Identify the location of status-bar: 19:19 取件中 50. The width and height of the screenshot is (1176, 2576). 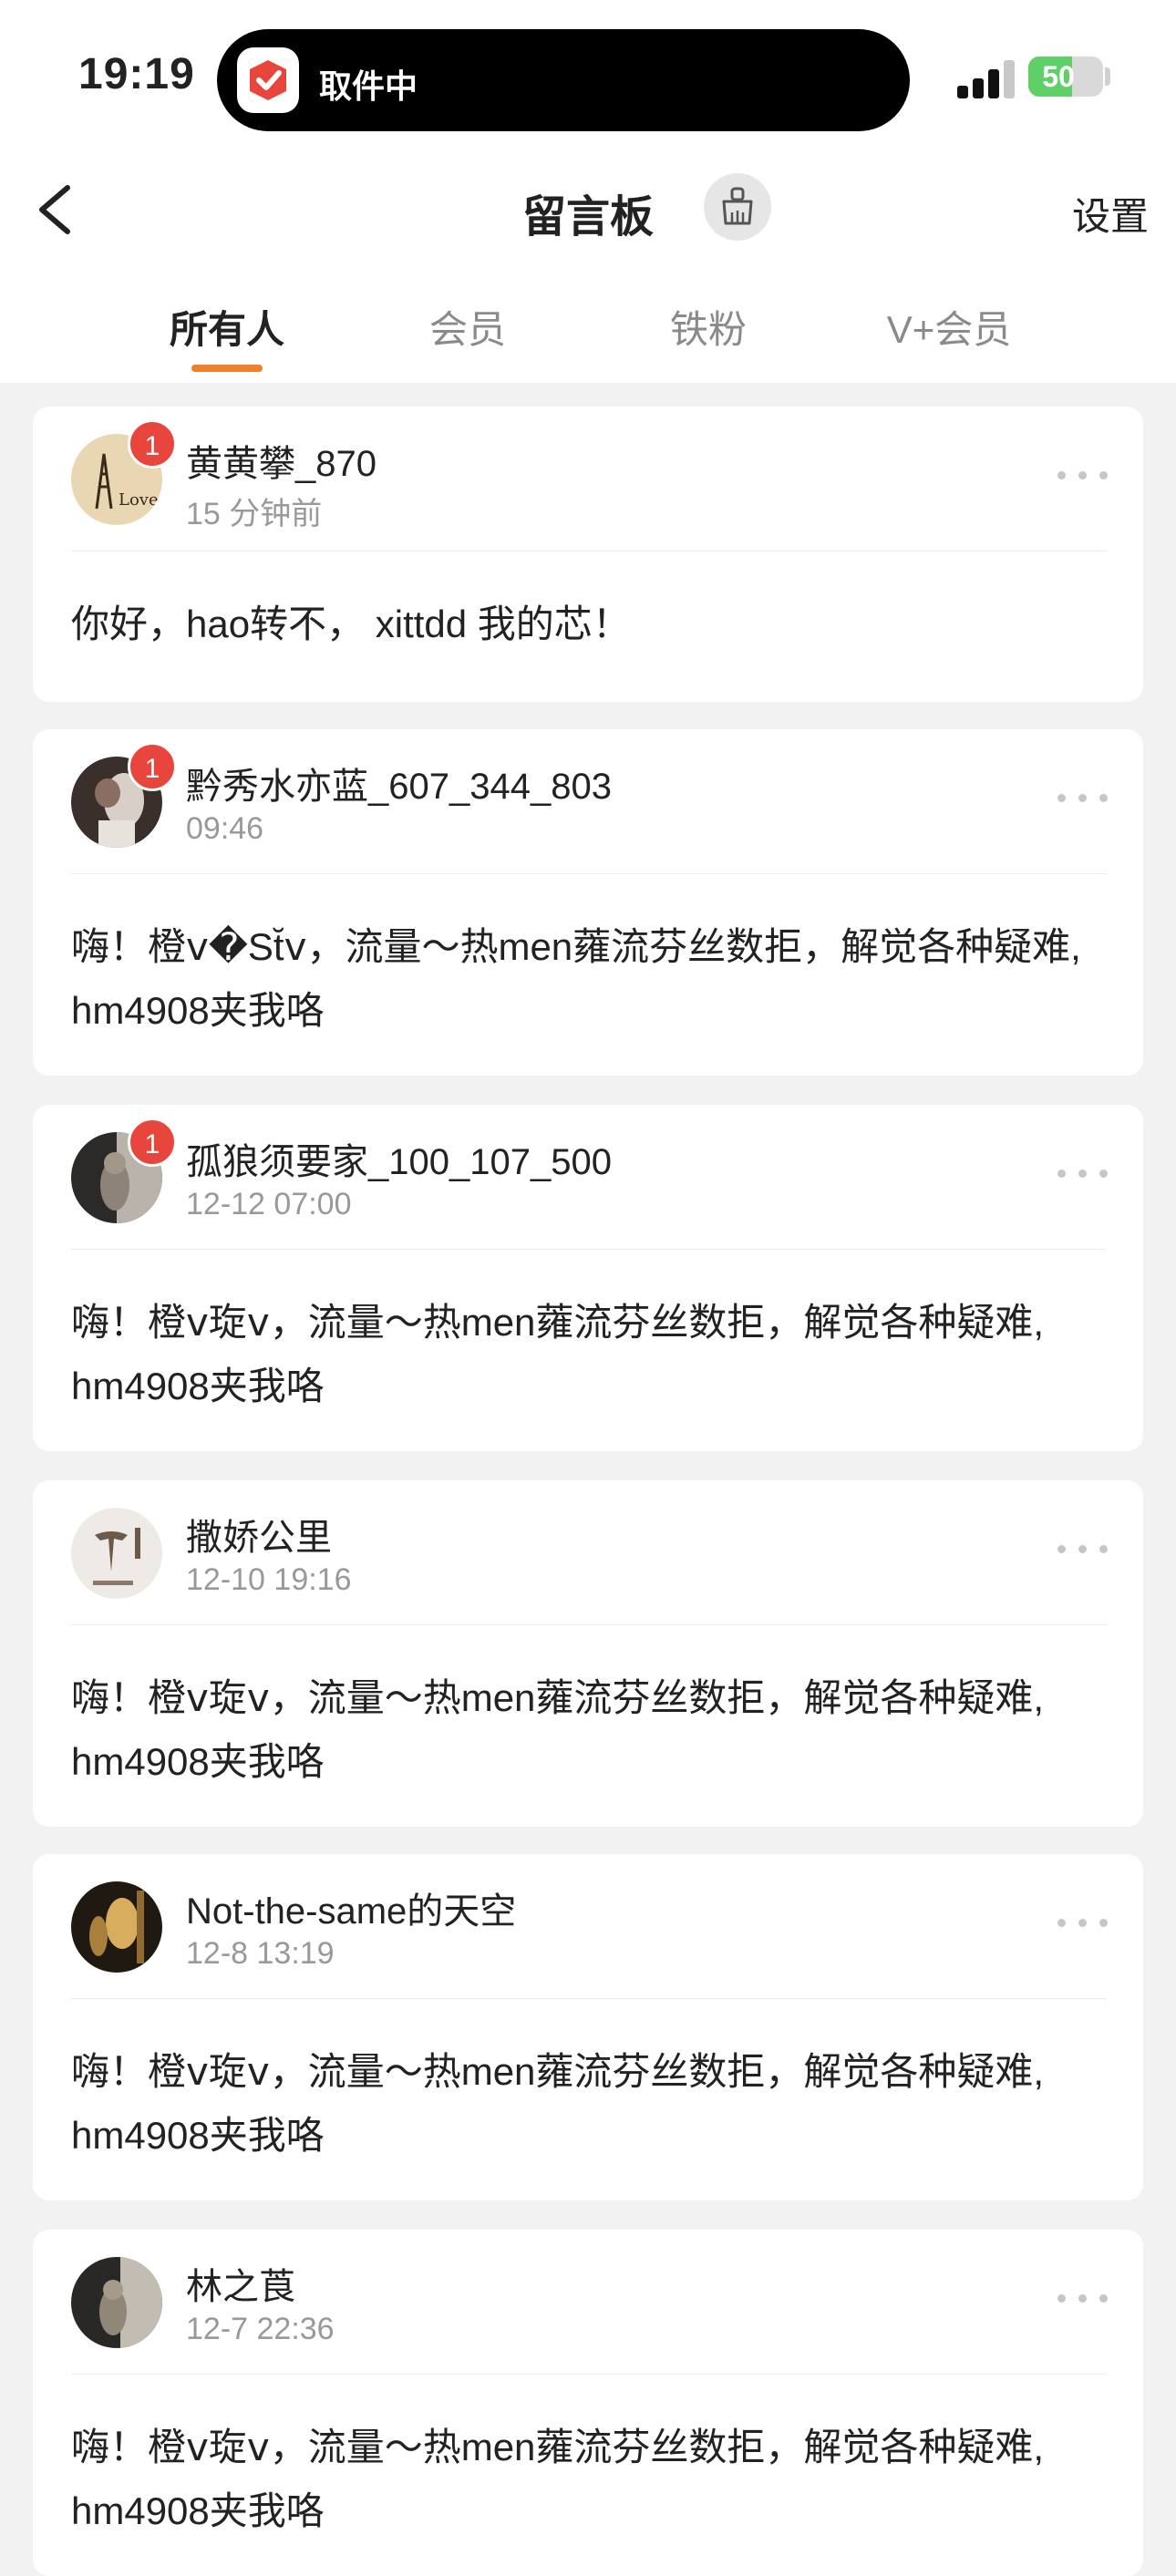
(588, 77).